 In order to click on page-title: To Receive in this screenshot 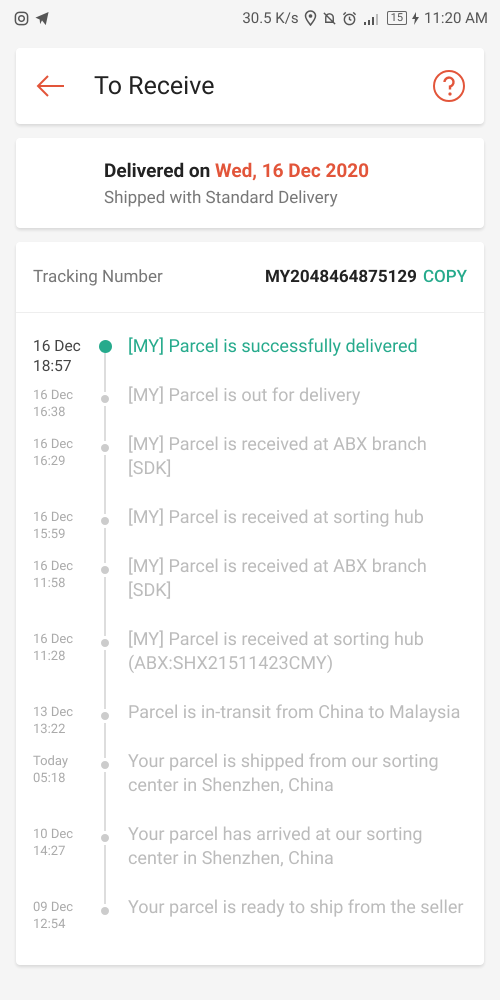, I will do `click(155, 86)`.